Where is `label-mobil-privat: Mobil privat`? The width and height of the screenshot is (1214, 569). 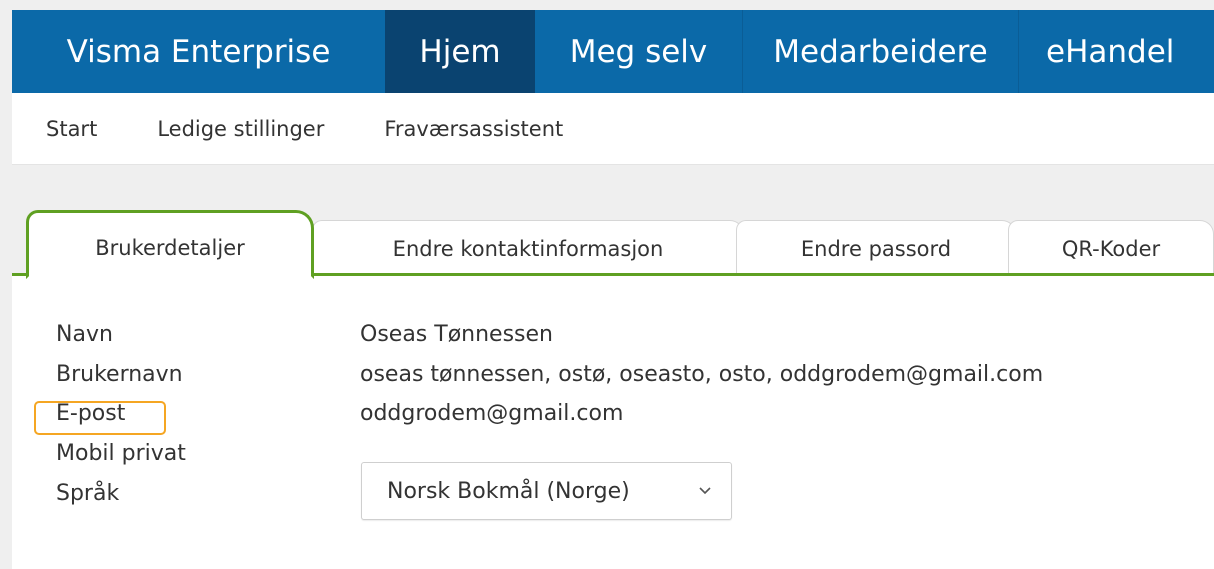 label-mobil-privat: Mobil privat is located at coordinates (121, 453).